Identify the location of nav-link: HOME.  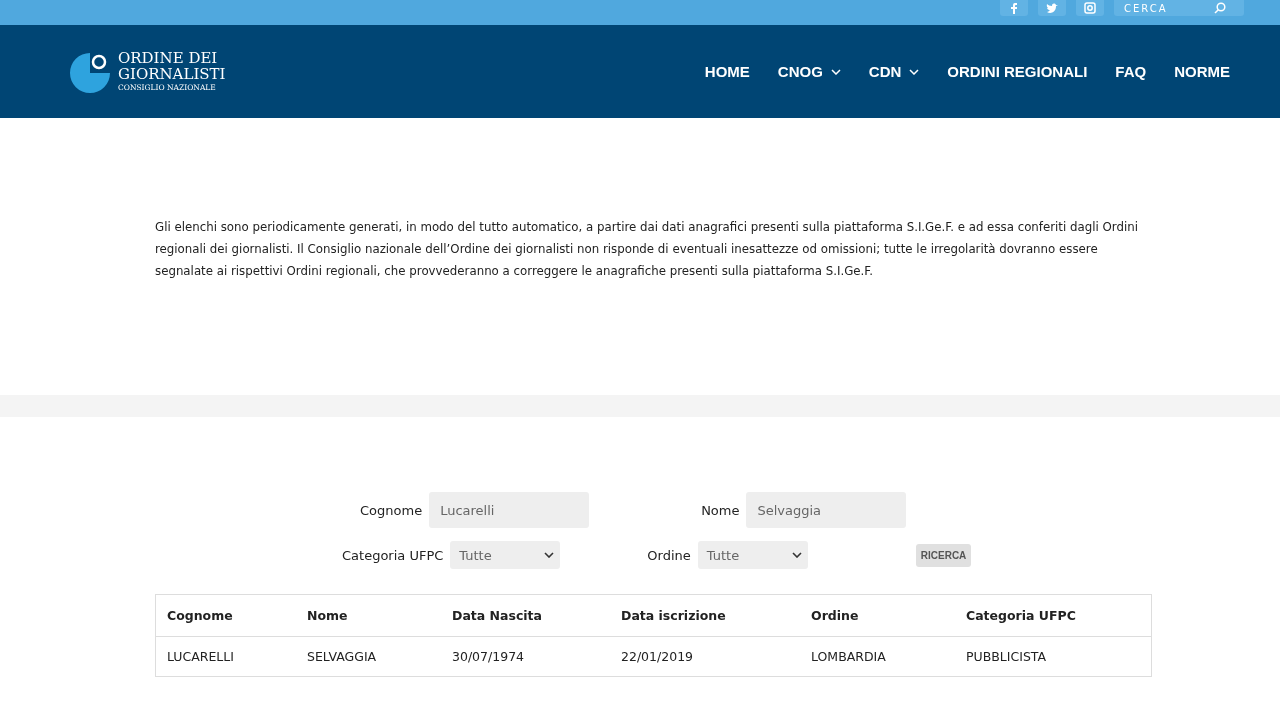
(727, 71).